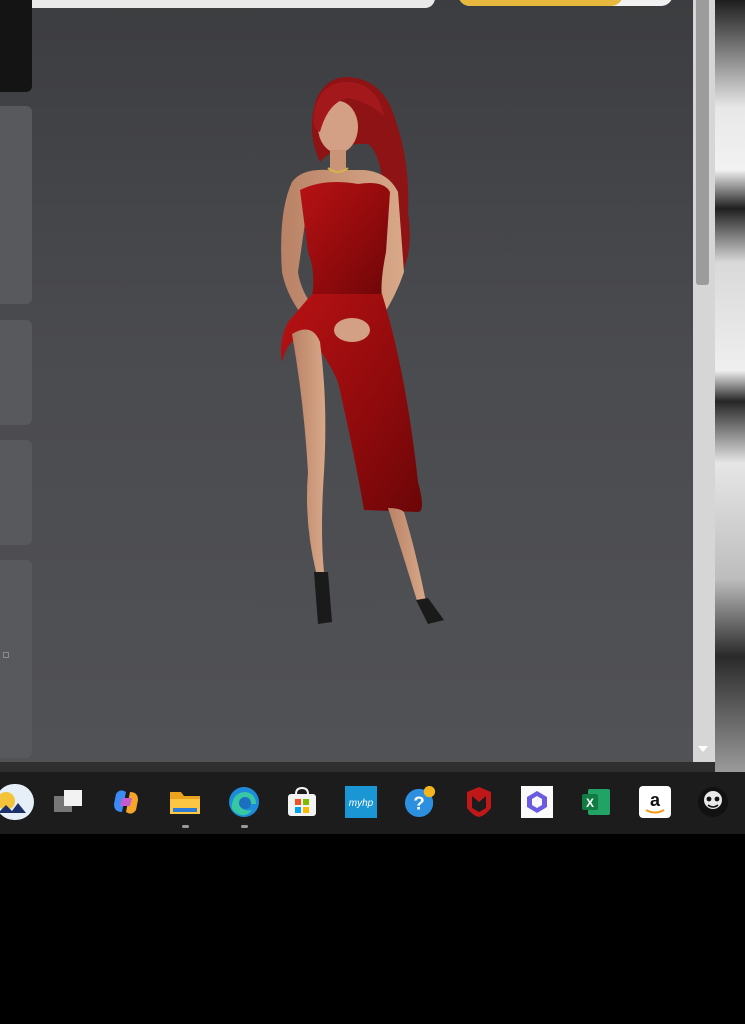  I want to click on desktop-wallpaper, so click(730, 386).